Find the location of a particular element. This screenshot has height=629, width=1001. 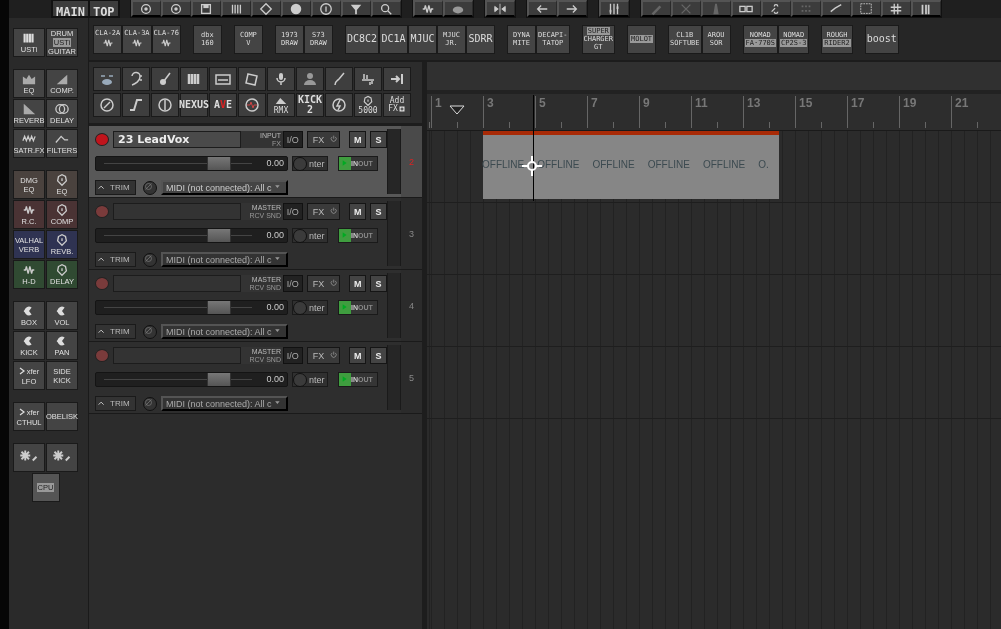

toolbar-button: NEXUS is located at coordinates (194, 105).